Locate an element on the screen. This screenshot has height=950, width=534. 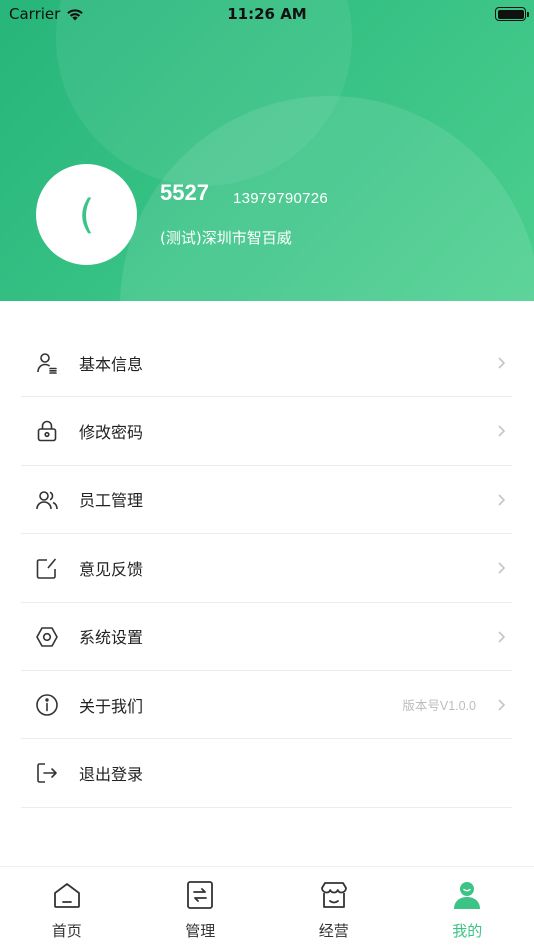
menu-item-about: 关于我们 版本号V1.0.0 is located at coordinates (266, 705).